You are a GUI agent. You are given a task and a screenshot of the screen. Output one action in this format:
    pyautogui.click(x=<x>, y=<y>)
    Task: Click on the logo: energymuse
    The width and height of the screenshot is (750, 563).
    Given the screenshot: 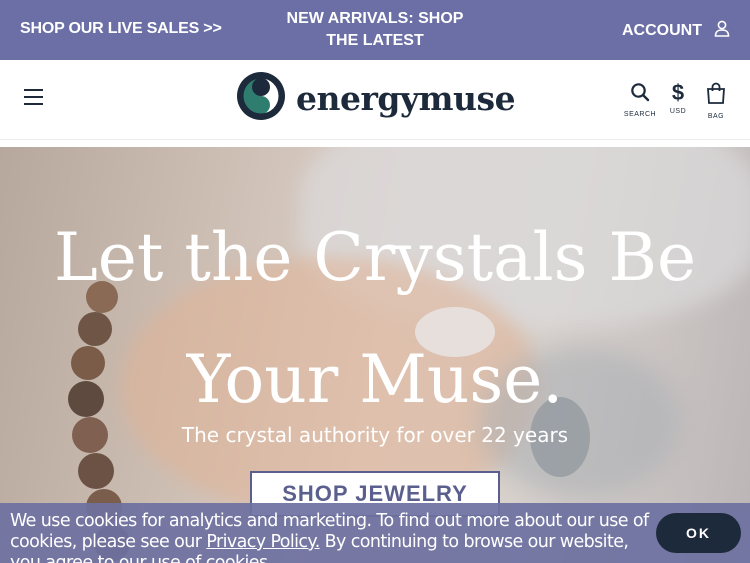 What is the action you would take?
    pyautogui.click(x=376, y=98)
    